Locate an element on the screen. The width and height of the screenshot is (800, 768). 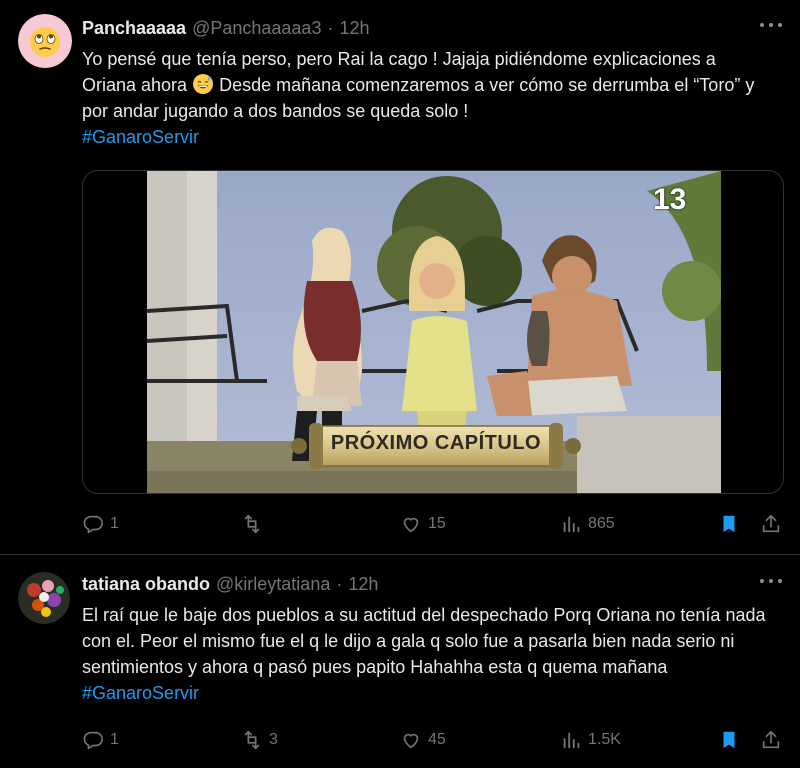
display-name: tatiana obando is located at coordinates (146, 584).